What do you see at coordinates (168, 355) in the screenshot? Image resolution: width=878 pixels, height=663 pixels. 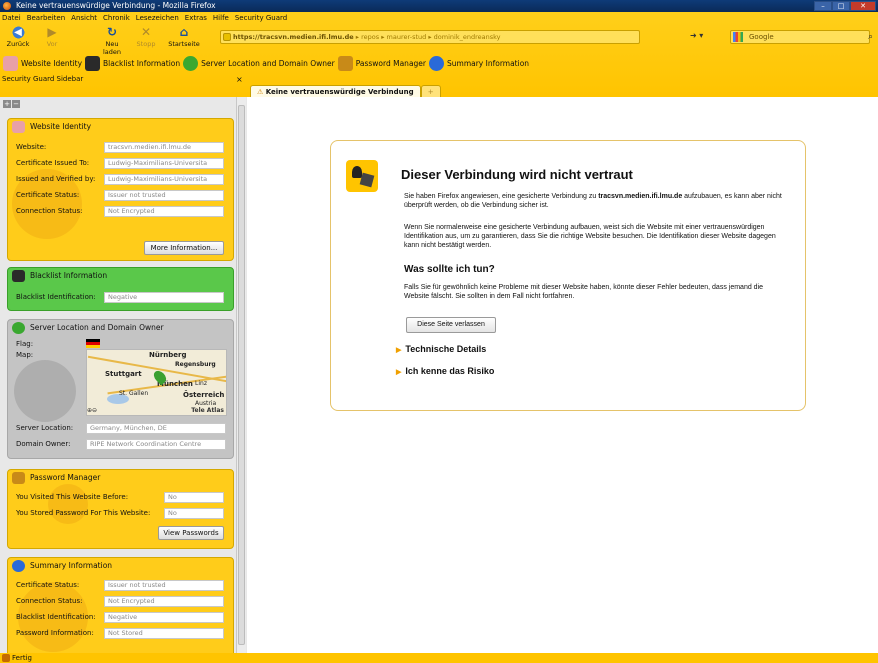 I see `map-city-nuernberg: Nürnberg` at bounding box center [168, 355].